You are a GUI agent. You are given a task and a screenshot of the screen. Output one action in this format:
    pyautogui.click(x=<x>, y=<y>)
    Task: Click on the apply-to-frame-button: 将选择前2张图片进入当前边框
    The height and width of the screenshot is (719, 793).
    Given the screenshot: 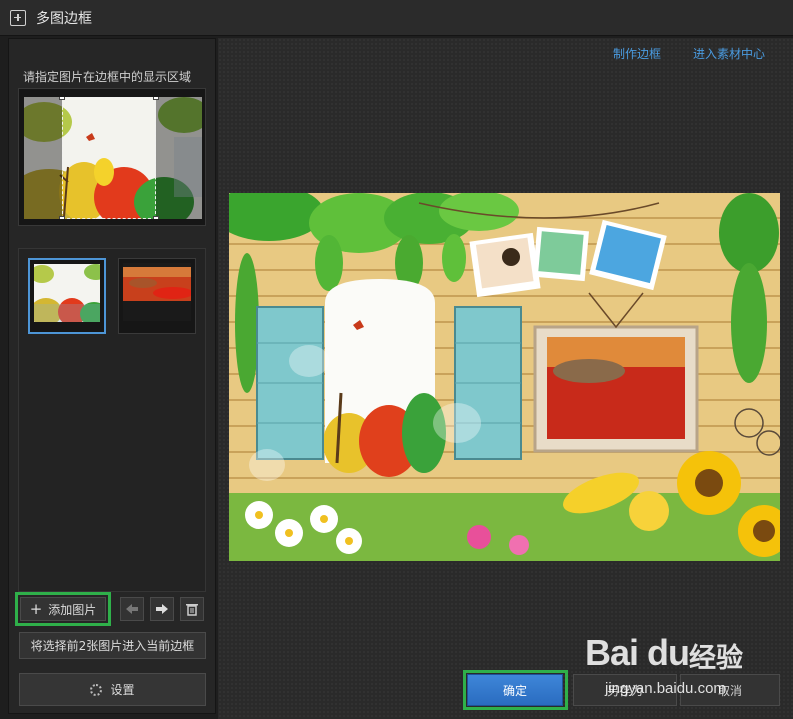 What is the action you would take?
    pyautogui.click(x=112, y=645)
    